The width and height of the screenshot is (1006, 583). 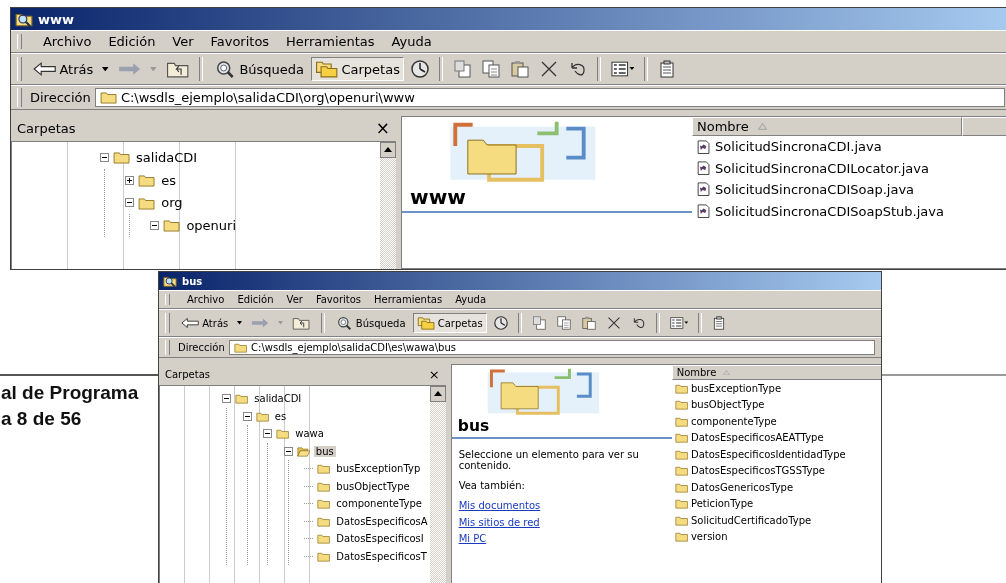 What do you see at coordinates (829, 211) in the screenshot?
I see `file-name: SolicitudSincronaCDISoapStub.java` at bounding box center [829, 211].